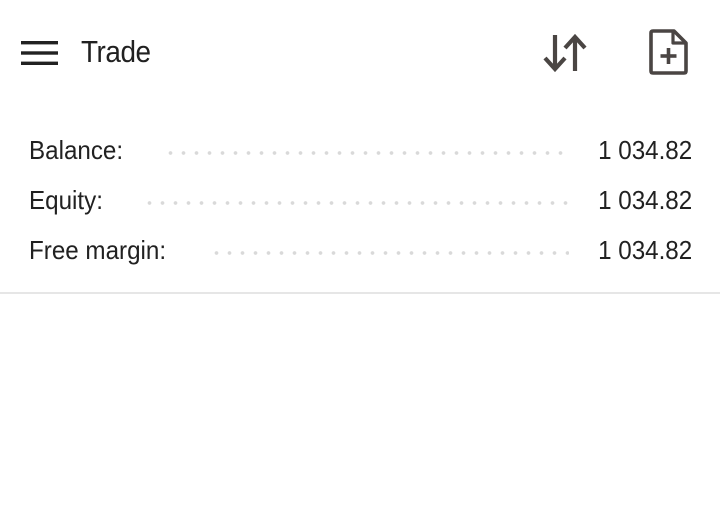 The image size is (720, 531). I want to click on new-order-button, so click(669, 52).